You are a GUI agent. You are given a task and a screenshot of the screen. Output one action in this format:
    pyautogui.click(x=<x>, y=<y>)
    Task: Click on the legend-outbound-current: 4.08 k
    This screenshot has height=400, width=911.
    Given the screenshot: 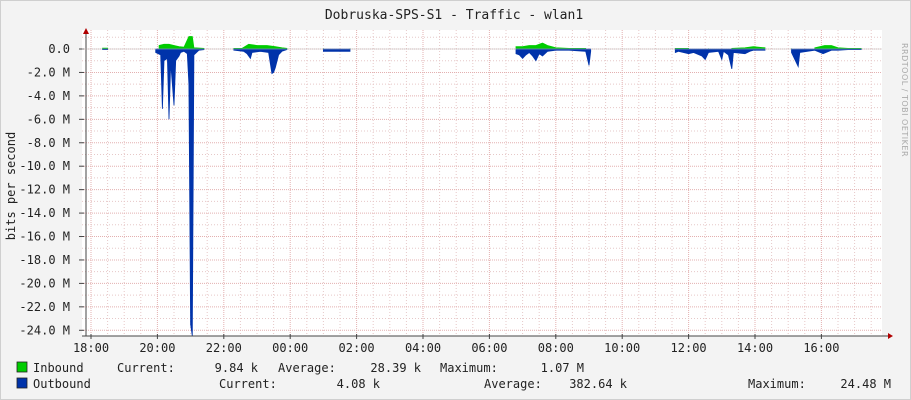 What is the action you would take?
    pyautogui.click(x=359, y=384)
    